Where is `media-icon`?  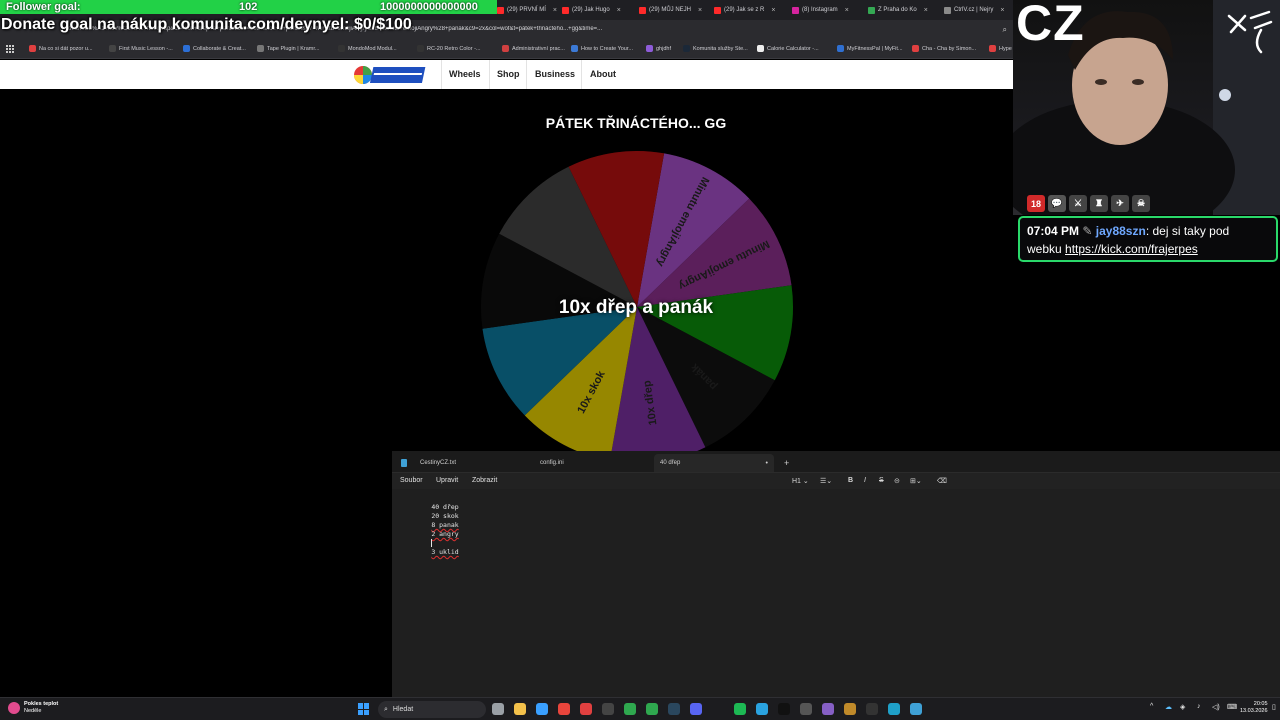 media-icon is located at coordinates (872, 709).